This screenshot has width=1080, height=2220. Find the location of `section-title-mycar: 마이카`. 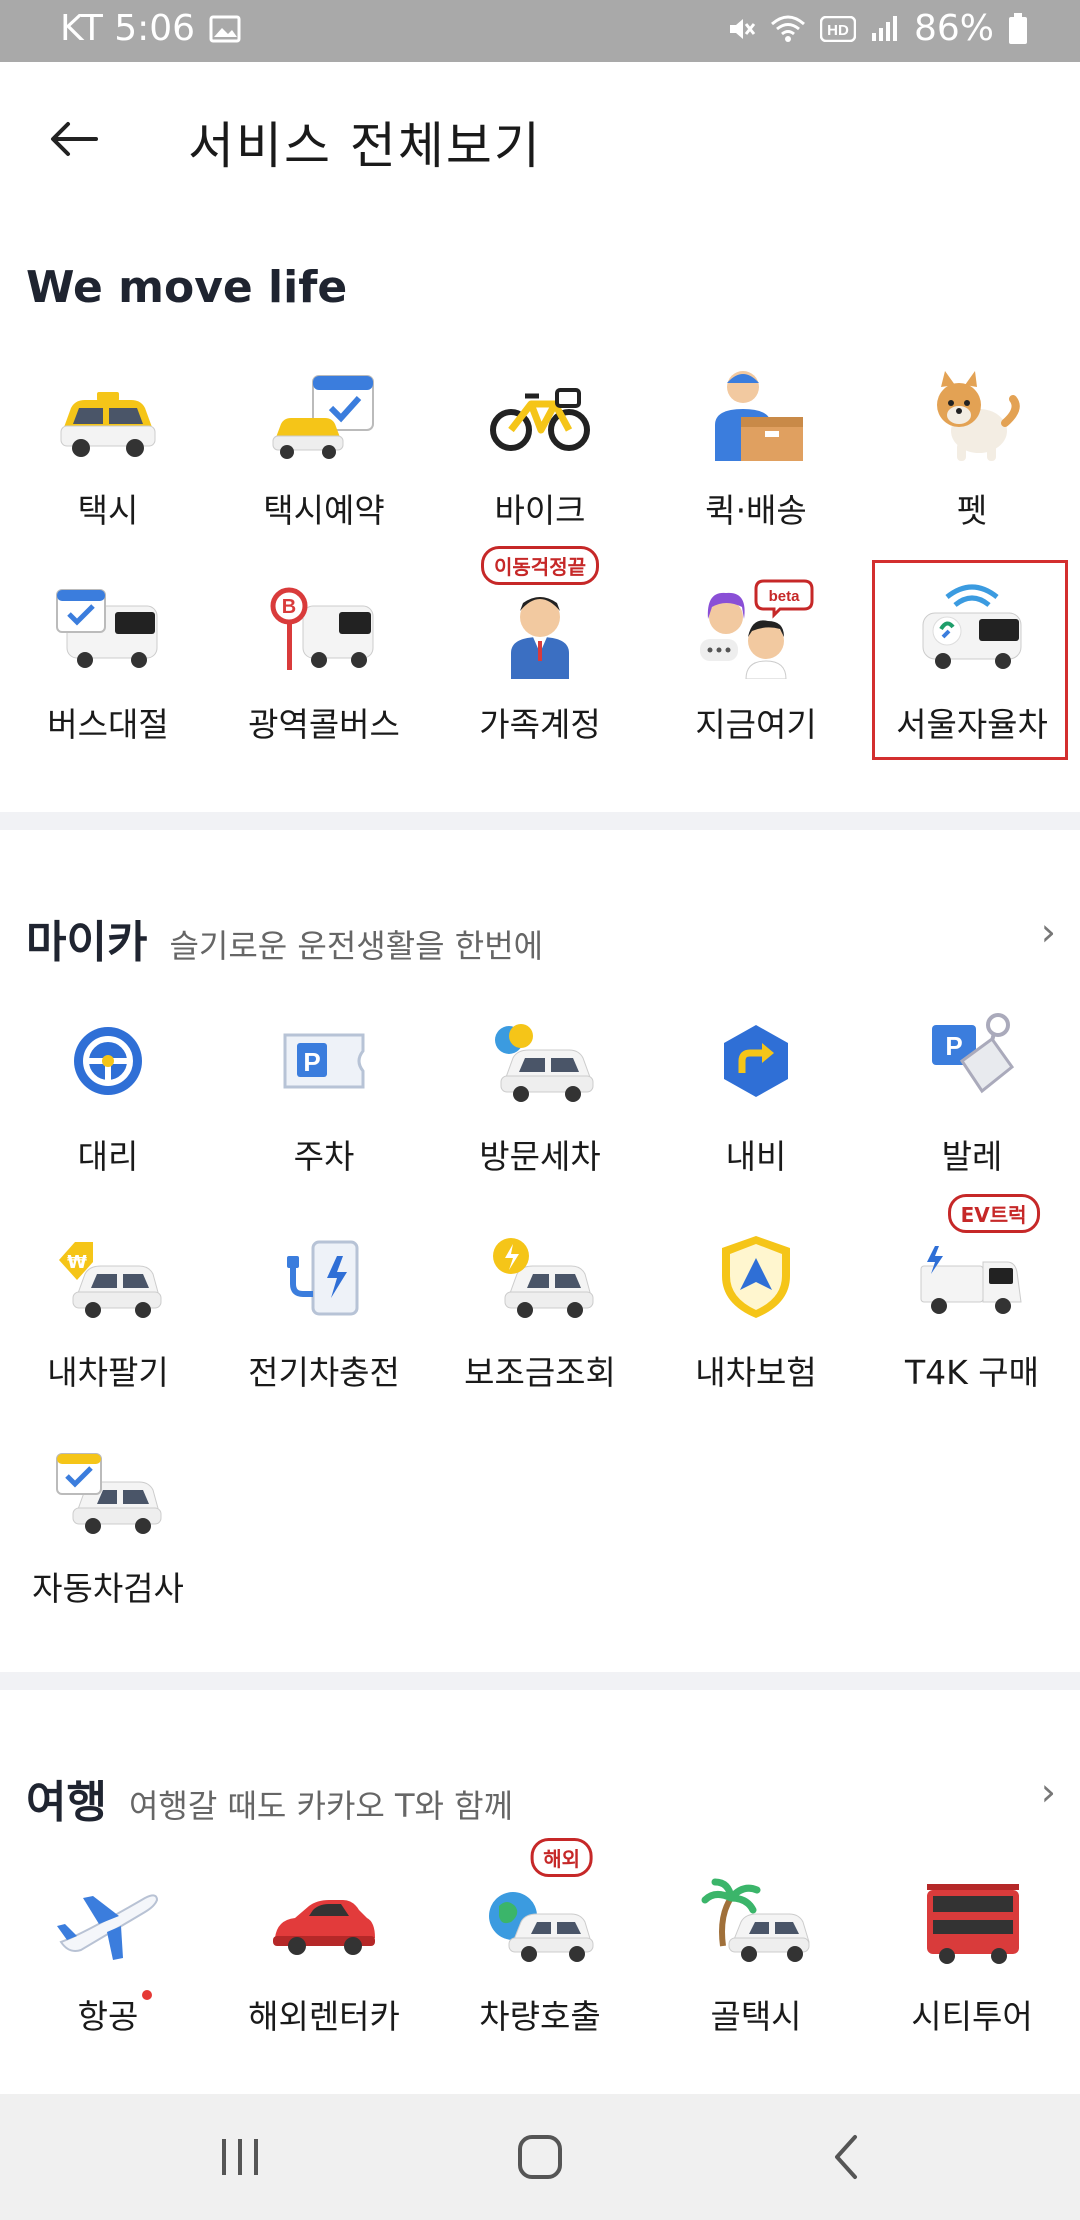

section-title-mycar: 마이카 is located at coordinates (87, 942).